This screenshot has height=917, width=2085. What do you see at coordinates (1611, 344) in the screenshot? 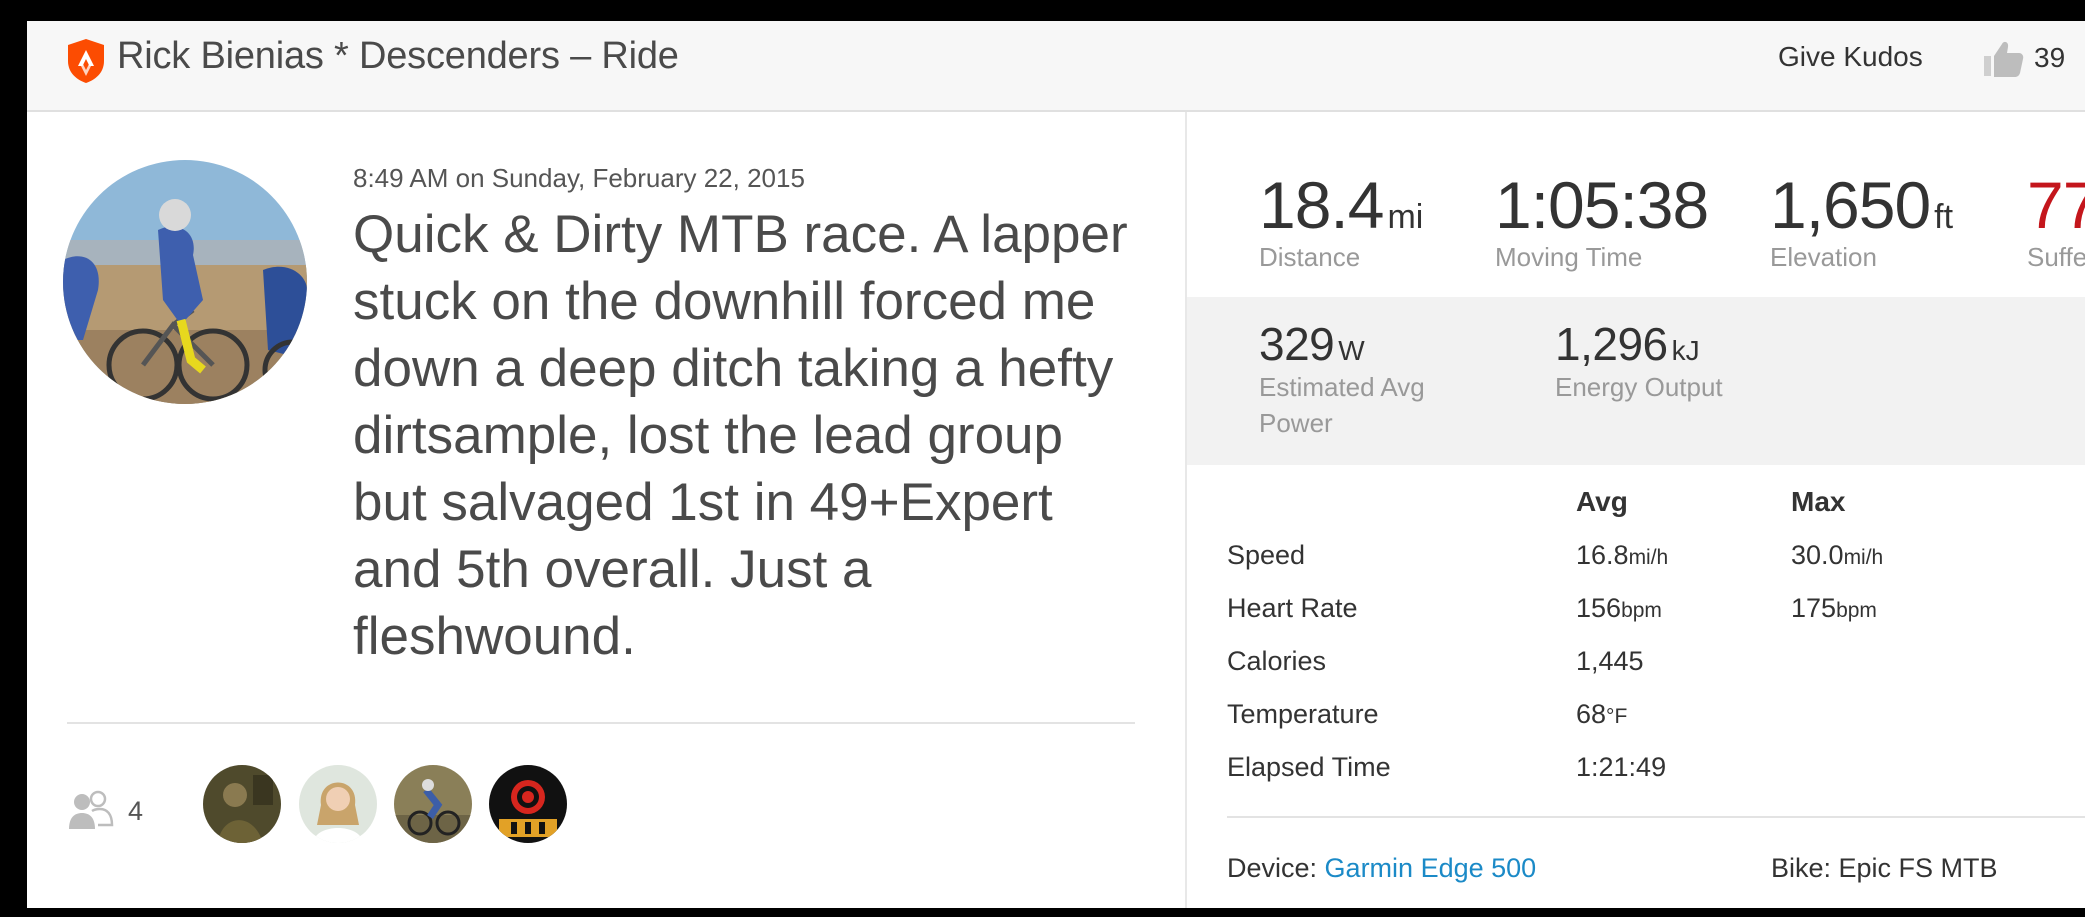
I see `stat-value: 1,296` at bounding box center [1611, 344].